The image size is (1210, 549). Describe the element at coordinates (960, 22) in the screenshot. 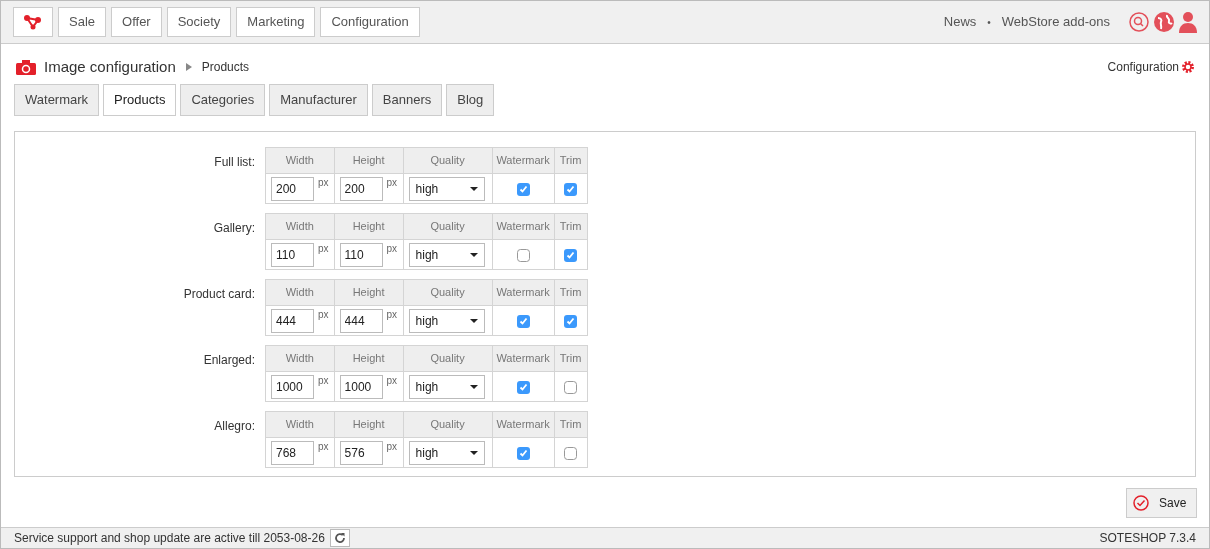

I see `news-link: News` at that location.